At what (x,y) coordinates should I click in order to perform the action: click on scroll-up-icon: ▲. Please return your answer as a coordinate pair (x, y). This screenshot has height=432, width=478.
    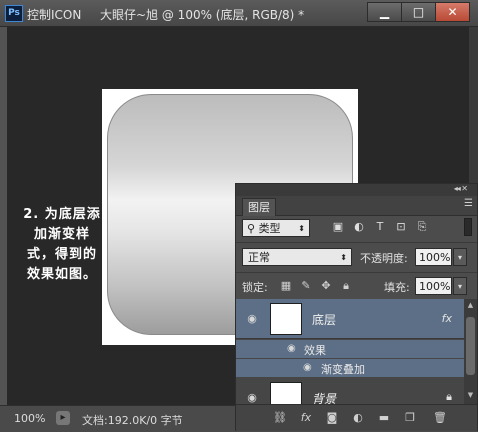
    Looking at the image, I should click on (470, 306).